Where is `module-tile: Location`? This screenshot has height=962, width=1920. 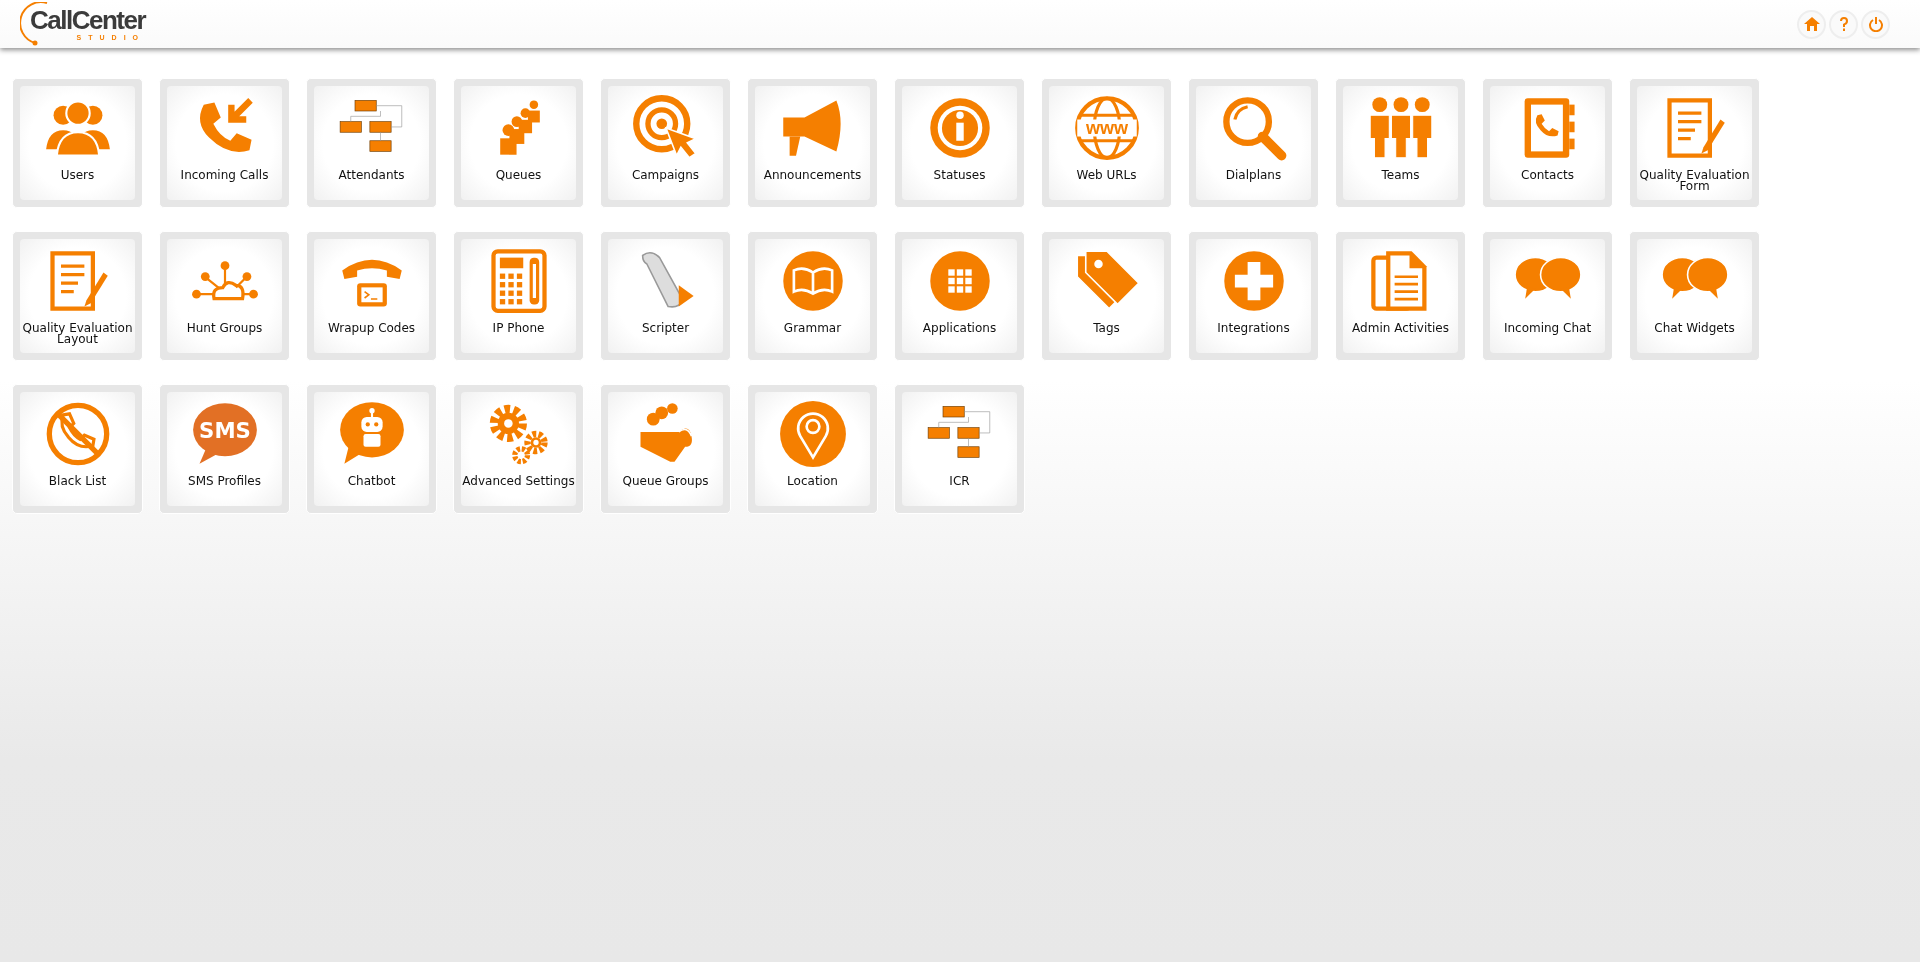
module-tile: Location is located at coordinates (812, 449).